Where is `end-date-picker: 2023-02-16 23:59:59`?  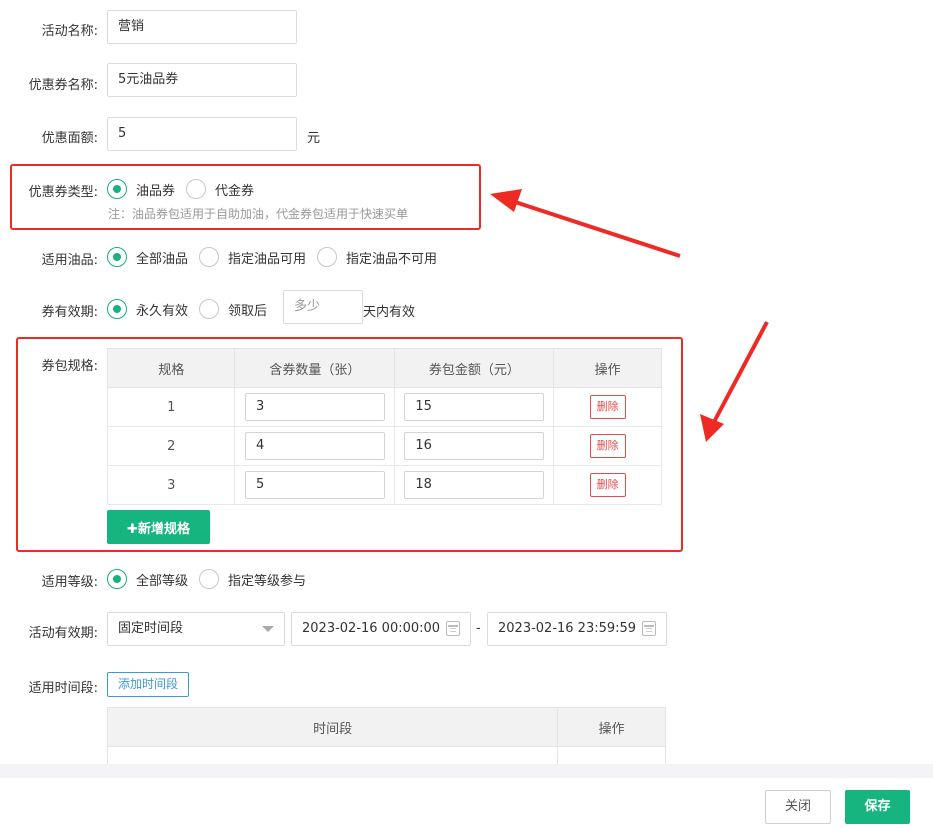
end-date-picker: 2023-02-16 23:59:59 is located at coordinates (577, 629).